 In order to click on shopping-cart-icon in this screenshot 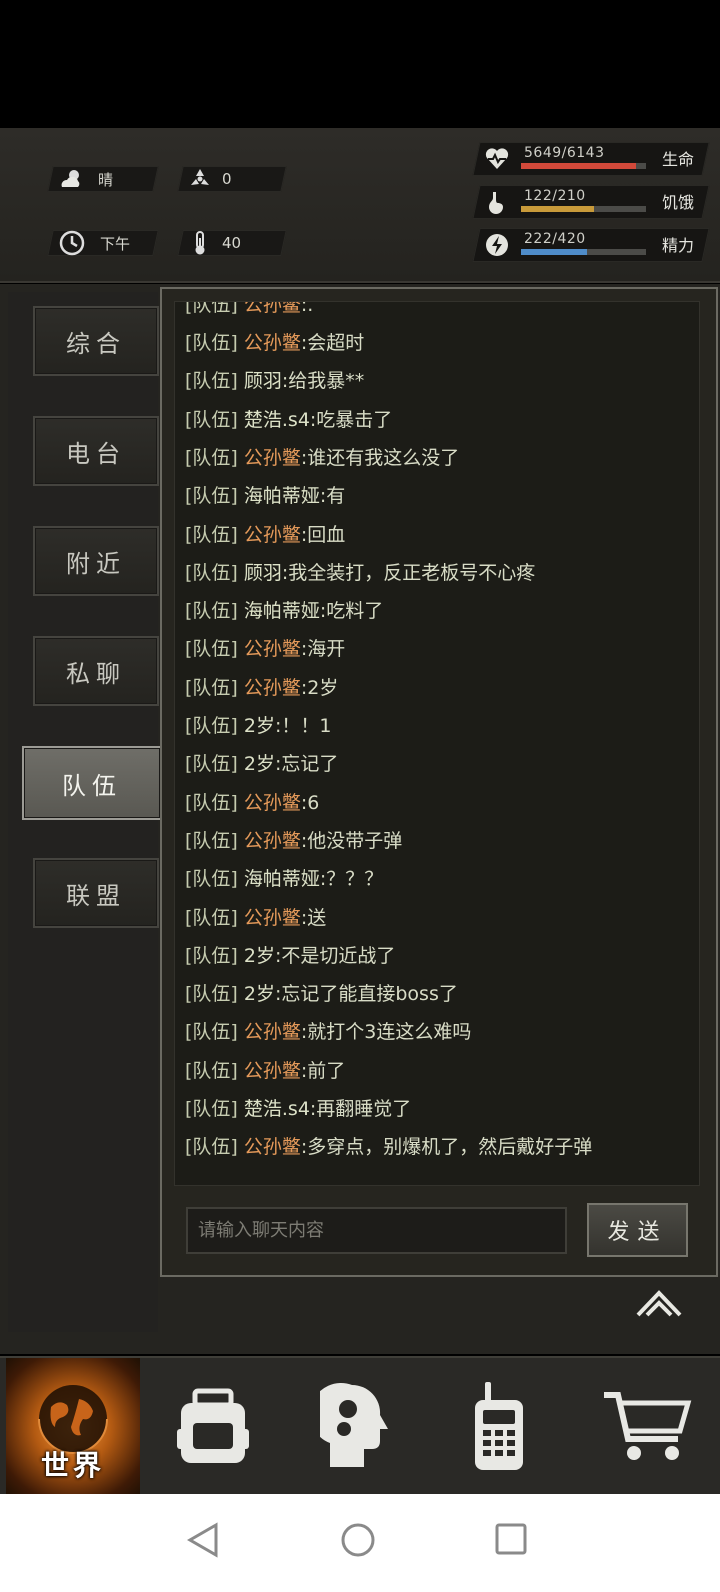, I will do `click(648, 1426)`.